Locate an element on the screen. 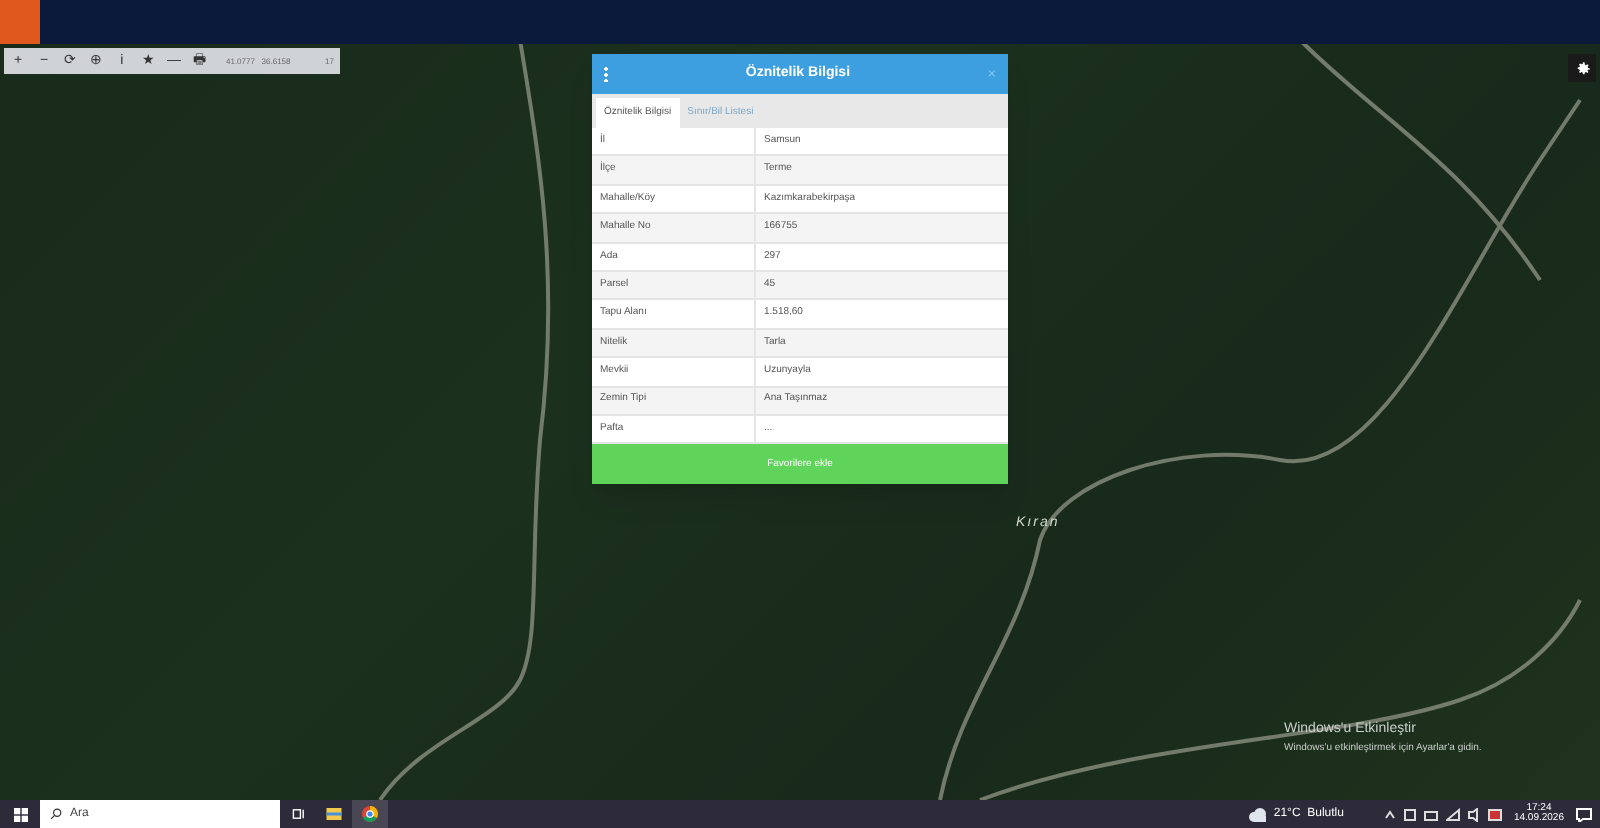  folder-icon is located at coordinates (334, 814).